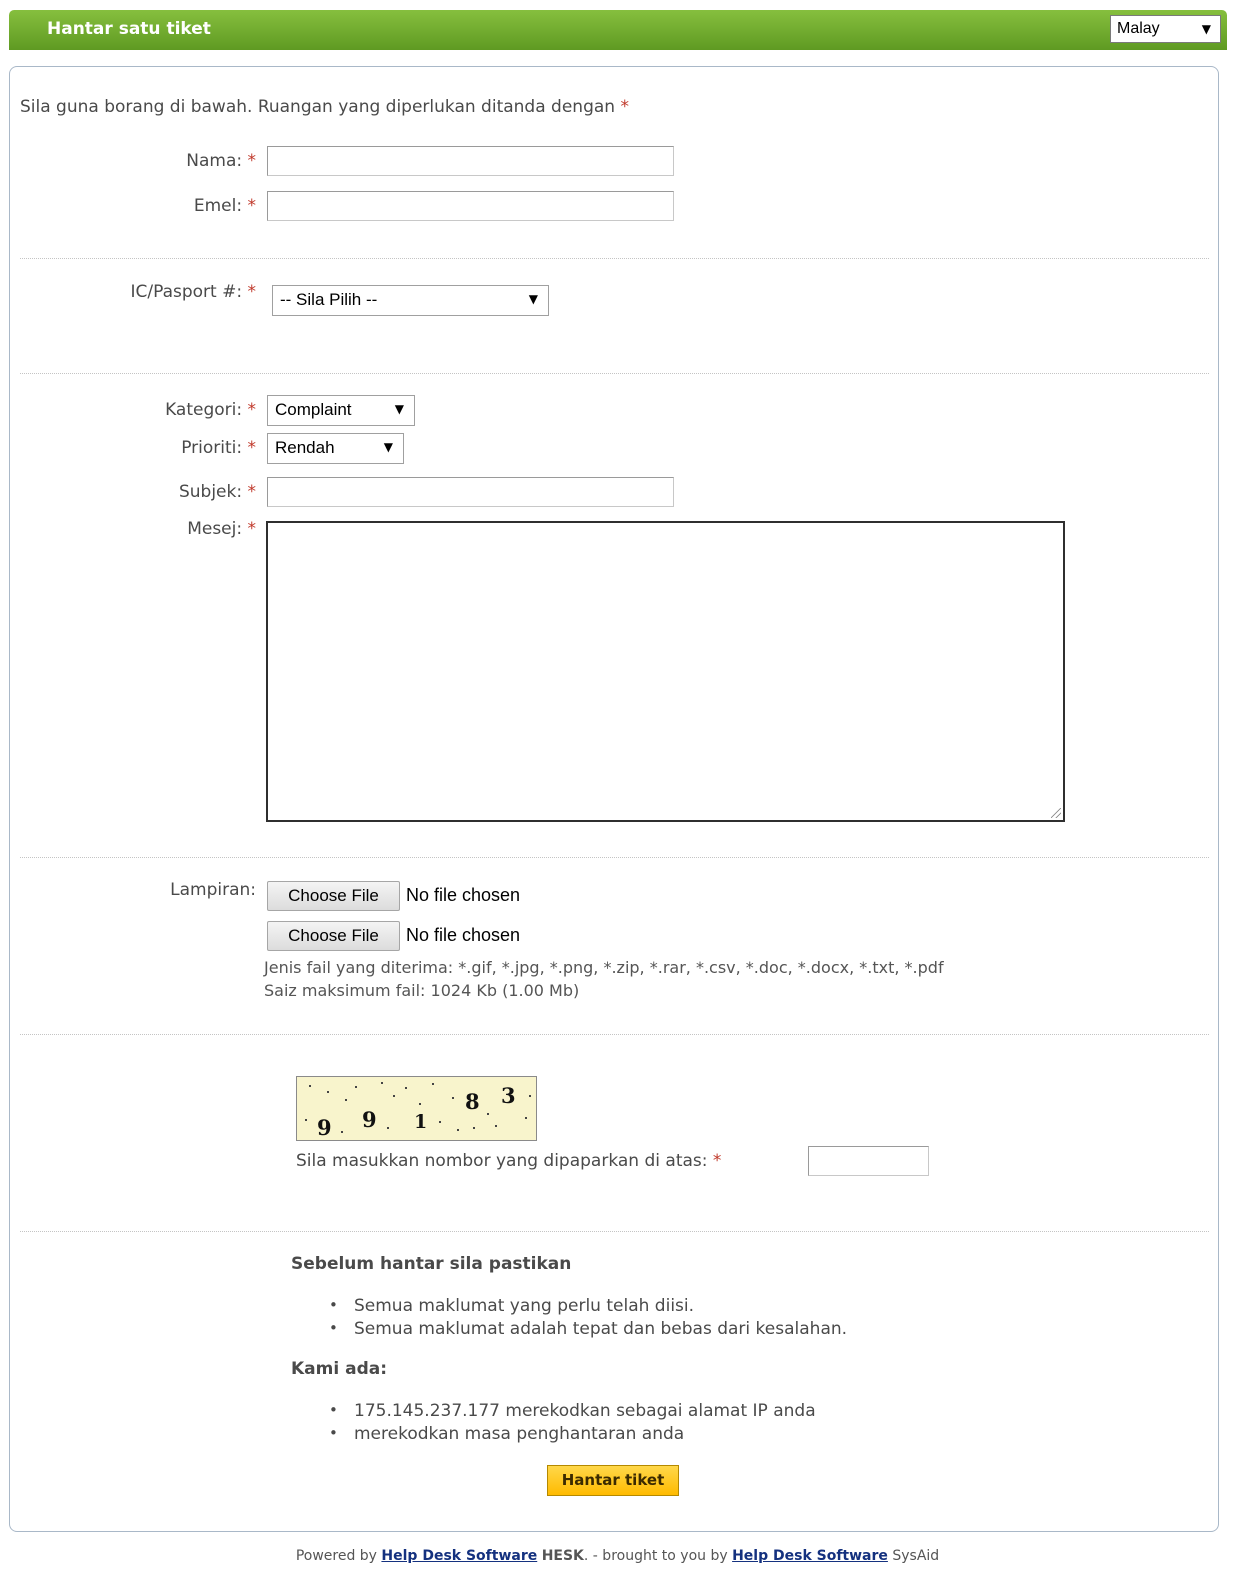  Describe the element at coordinates (810, 1556) in the screenshot. I see `footer-link-sysaid: Help Desk Software` at that location.